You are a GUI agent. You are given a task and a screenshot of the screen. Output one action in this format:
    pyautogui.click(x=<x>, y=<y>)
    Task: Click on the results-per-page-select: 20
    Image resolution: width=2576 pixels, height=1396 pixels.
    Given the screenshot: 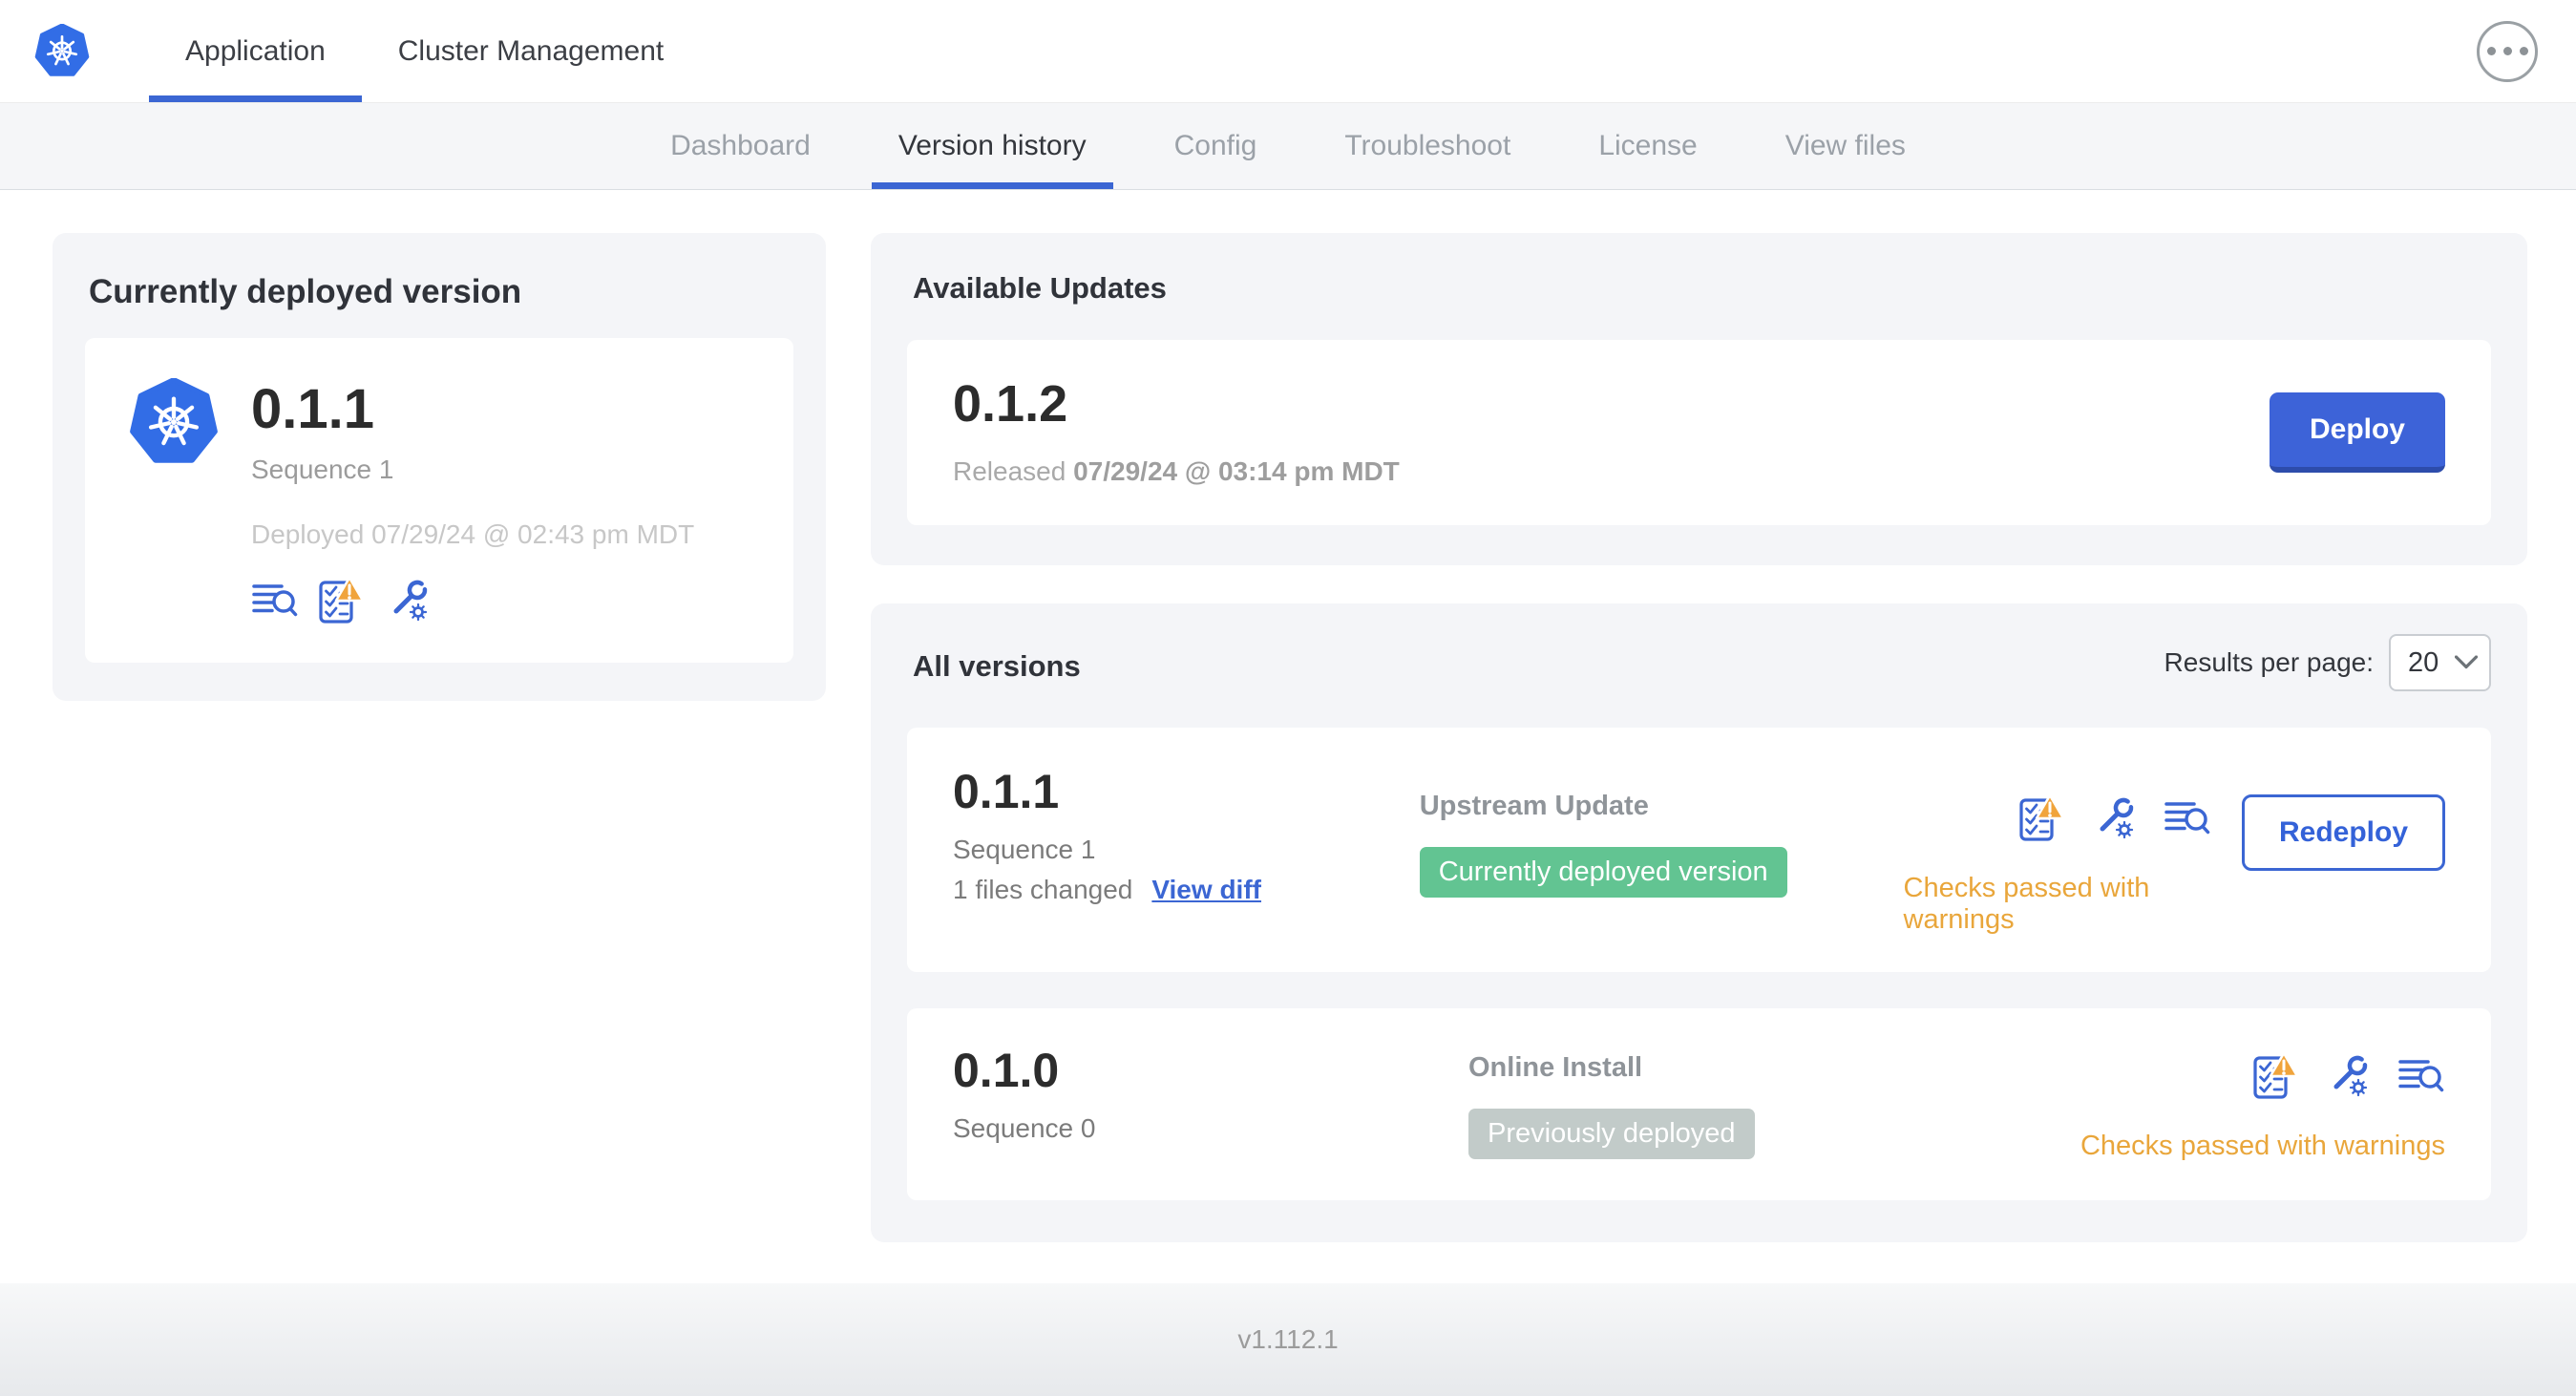 What is the action you would take?
    pyautogui.click(x=2440, y=662)
    